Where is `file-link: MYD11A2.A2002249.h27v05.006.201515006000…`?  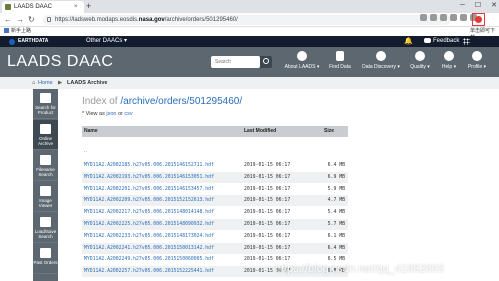
file-link: MYD11A2.A2002249.h27v05.006.201515006000… is located at coordinates (149, 259).